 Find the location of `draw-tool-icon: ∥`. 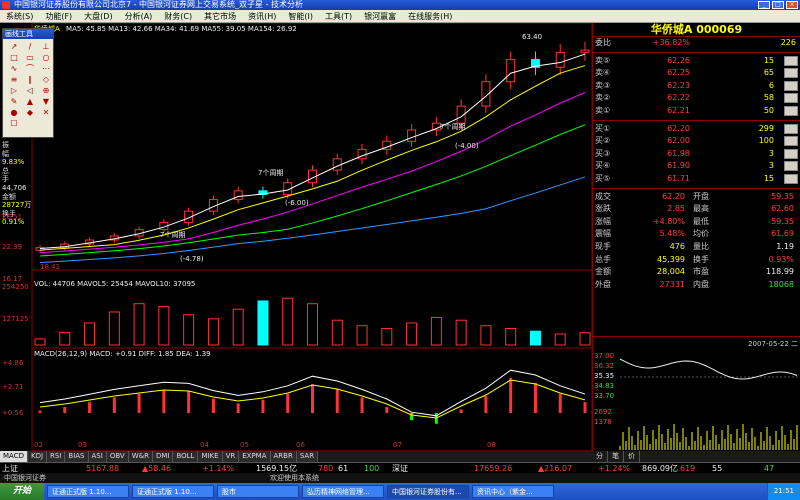

draw-tool-icon: ∥ is located at coordinates (30, 79).